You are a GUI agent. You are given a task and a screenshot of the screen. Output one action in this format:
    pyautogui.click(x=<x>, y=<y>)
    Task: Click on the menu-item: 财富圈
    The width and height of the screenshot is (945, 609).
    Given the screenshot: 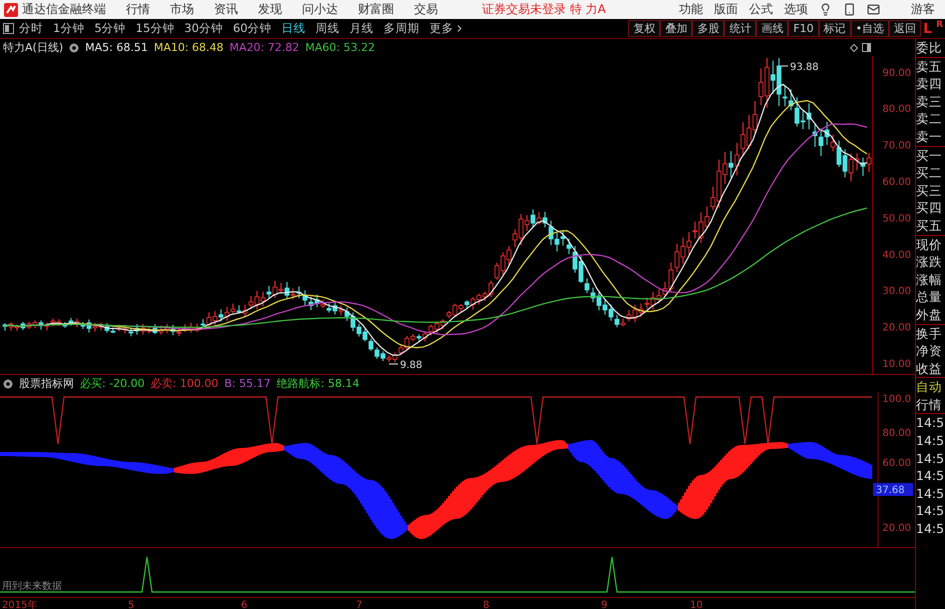 What is the action you would take?
    pyautogui.click(x=376, y=9)
    